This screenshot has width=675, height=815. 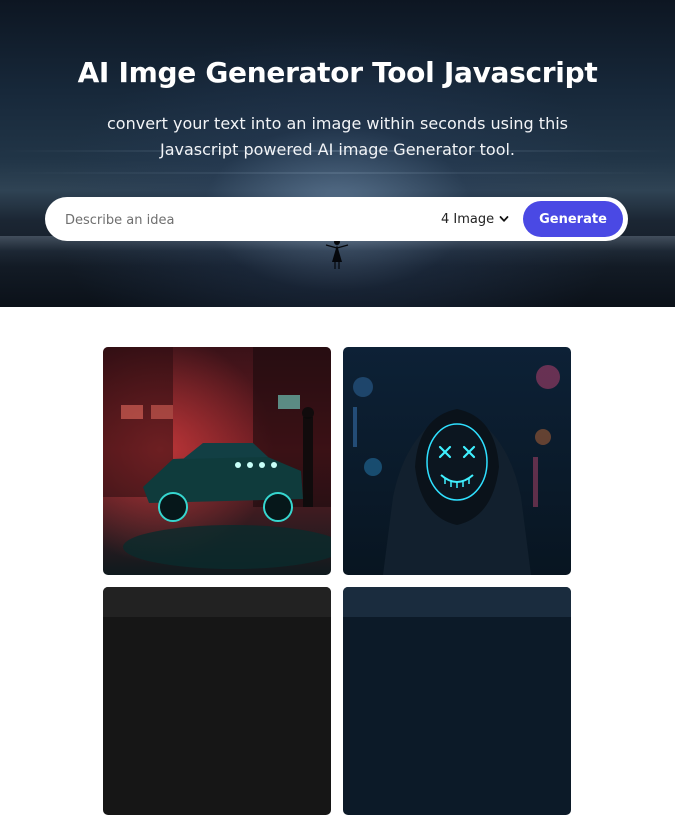 I want to click on figure-silhouette, so click(x=337, y=254).